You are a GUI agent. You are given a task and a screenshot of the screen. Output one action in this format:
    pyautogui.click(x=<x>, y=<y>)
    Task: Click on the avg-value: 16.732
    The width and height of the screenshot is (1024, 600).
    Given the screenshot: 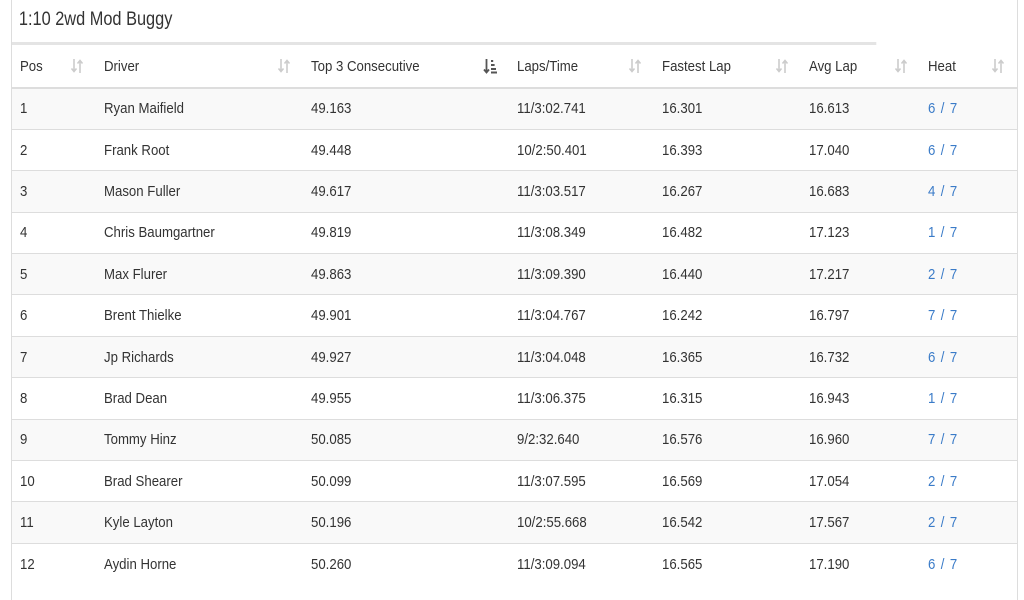 What is the action you would take?
    pyautogui.click(x=829, y=357)
    